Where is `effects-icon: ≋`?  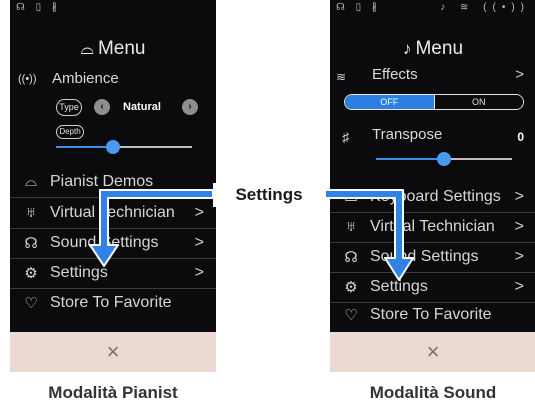 effects-icon: ≋ is located at coordinates (341, 77).